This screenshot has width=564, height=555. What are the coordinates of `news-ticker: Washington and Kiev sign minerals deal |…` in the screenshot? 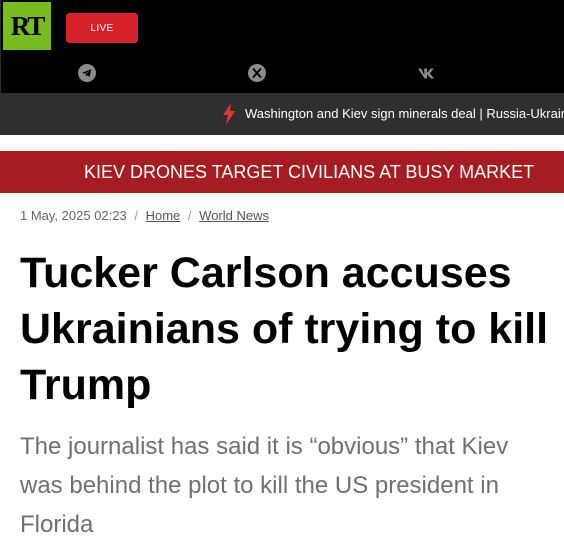 It's located at (282, 114).